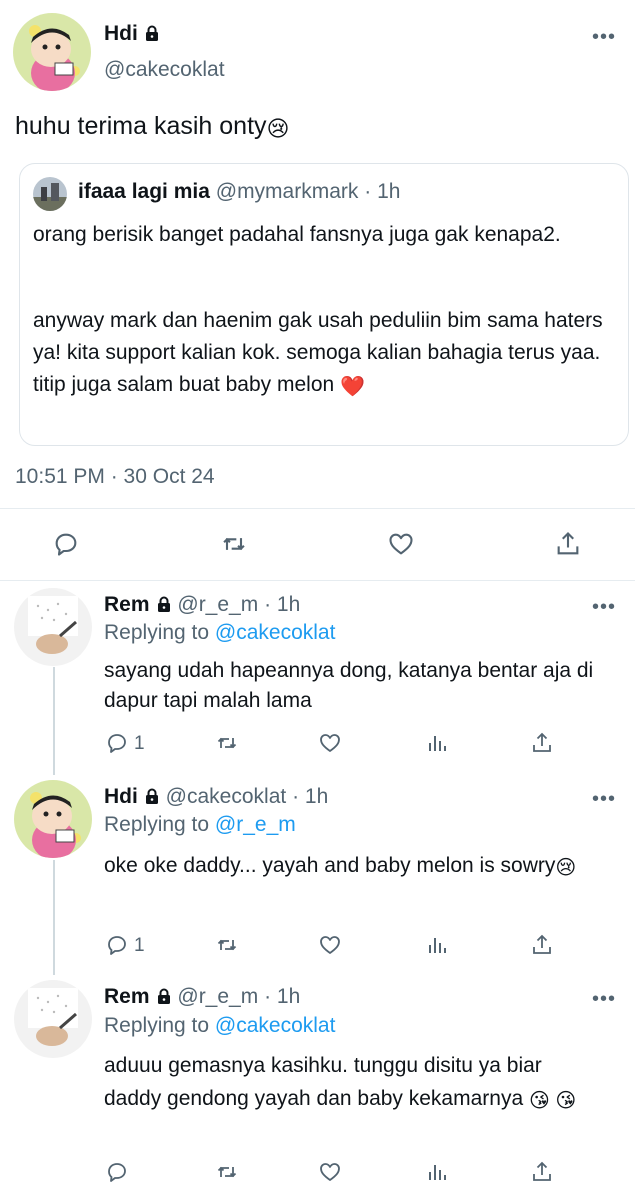 Image resolution: width=635 pixels, height=1200 pixels. What do you see at coordinates (121, 796) in the screenshot?
I see `reply-display-name: Hdi` at bounding box center [121, 796].